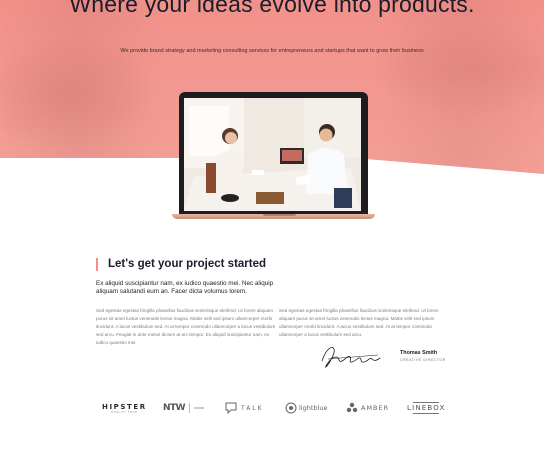 This screenshot has width=544, height=450. I want to click on laptop-notch, so click(279, 215).